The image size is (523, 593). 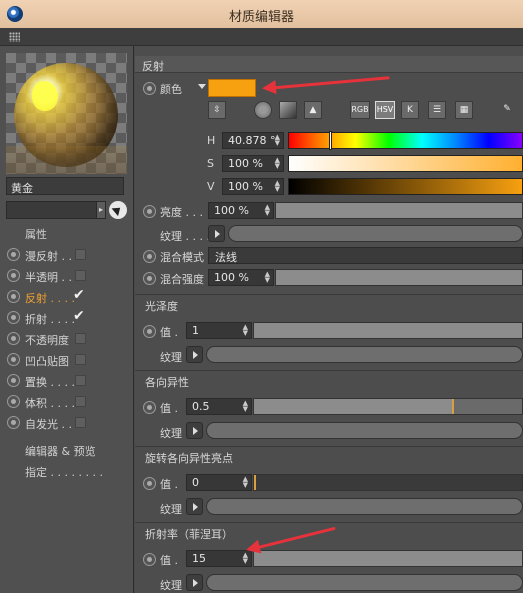 I want to click on dropdown-arrow-icon: ▸, so click(x=101, y=210).